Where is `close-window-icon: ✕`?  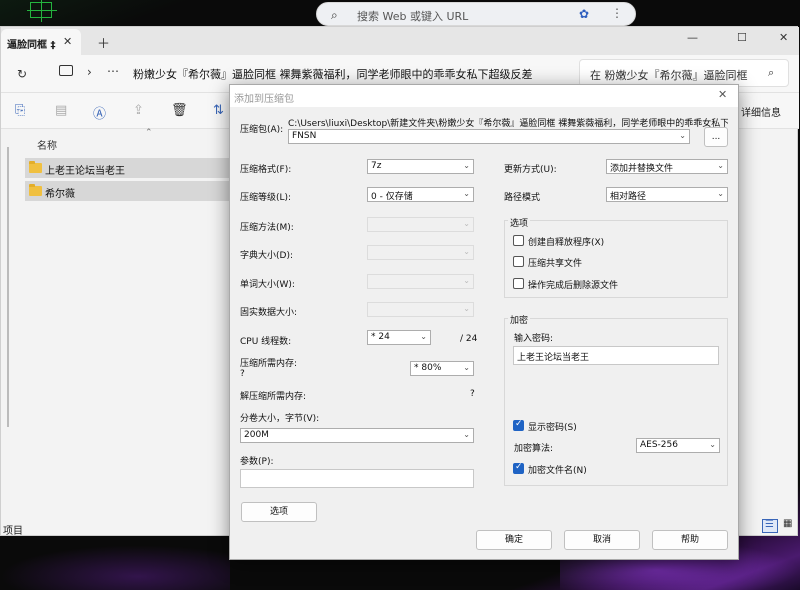
close-window-icon: ✕ is located at coordinates (783, 37).